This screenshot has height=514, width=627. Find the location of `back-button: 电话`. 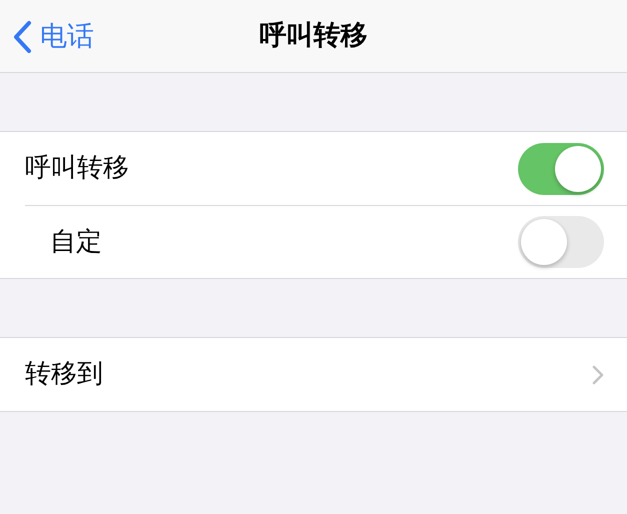

back-button: 电话 is located at coordinates (53, 37).